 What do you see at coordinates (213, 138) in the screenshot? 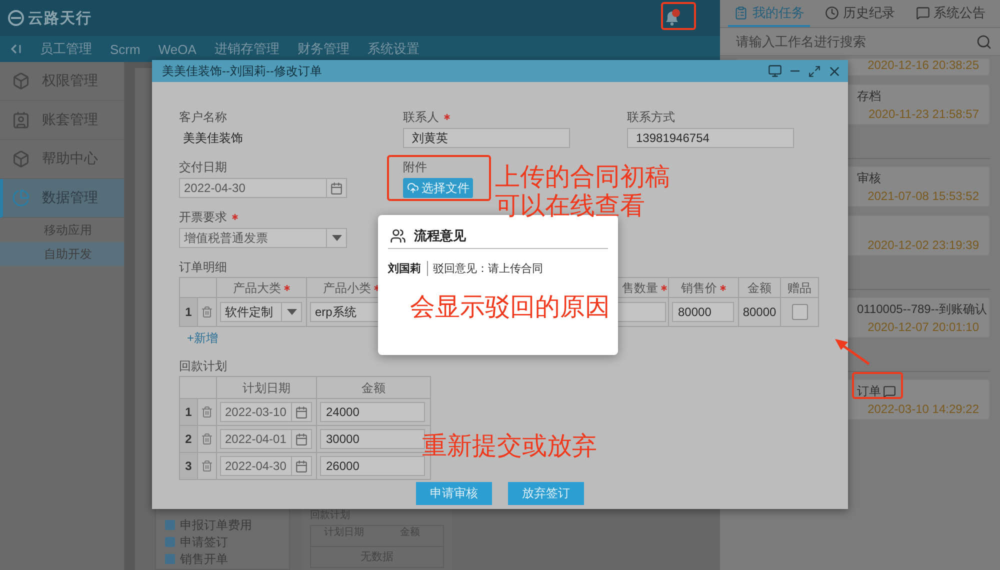
I see `customer-name: 美美佳装饰` at bounding box center [213, 138].